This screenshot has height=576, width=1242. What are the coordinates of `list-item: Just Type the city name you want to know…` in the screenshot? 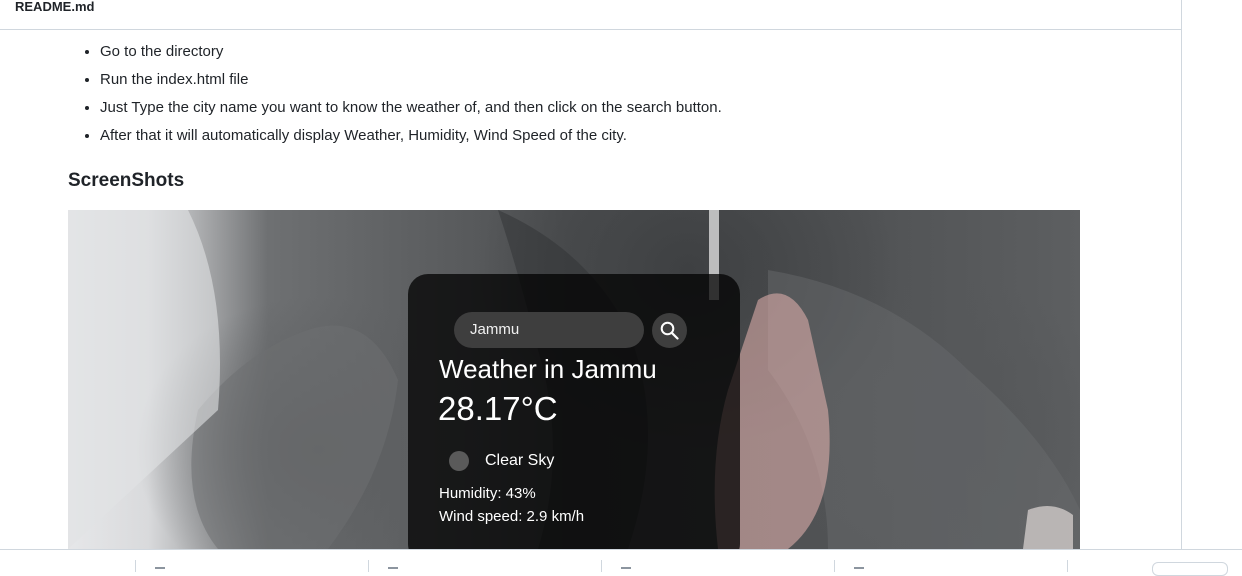 It's located at (590, 108).